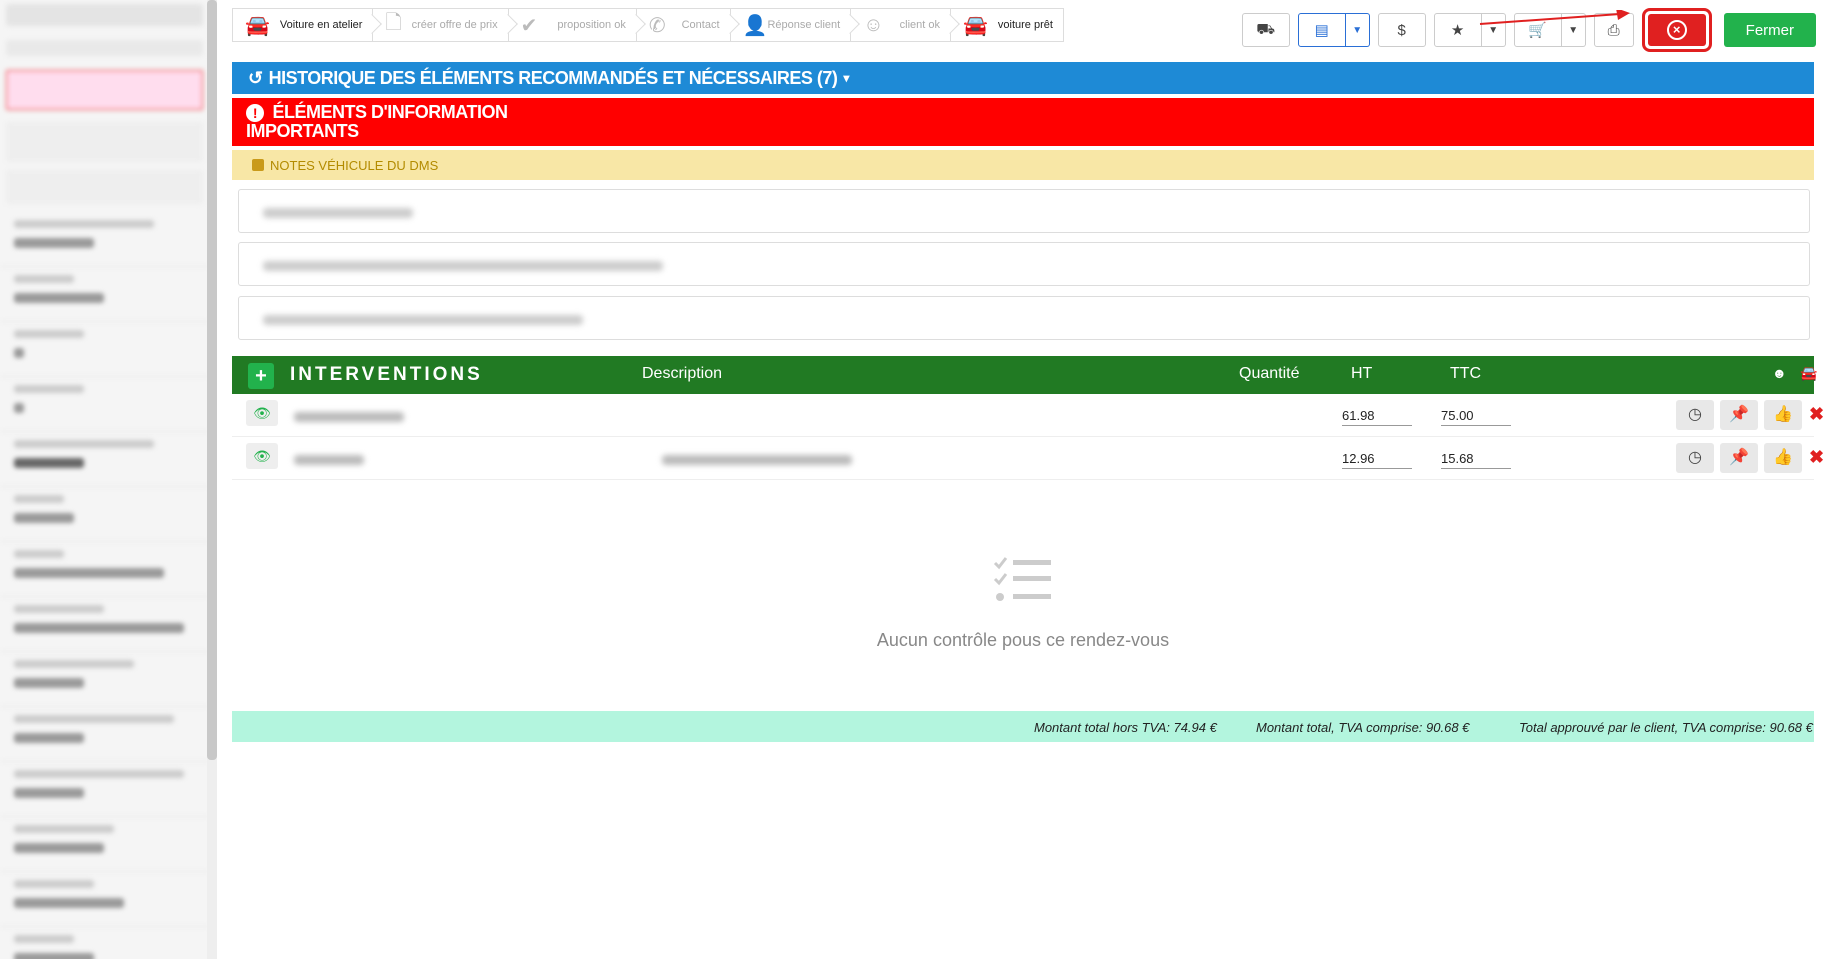  I want to click on document-dropdown-toggle: ▼, so click(1357, 30).